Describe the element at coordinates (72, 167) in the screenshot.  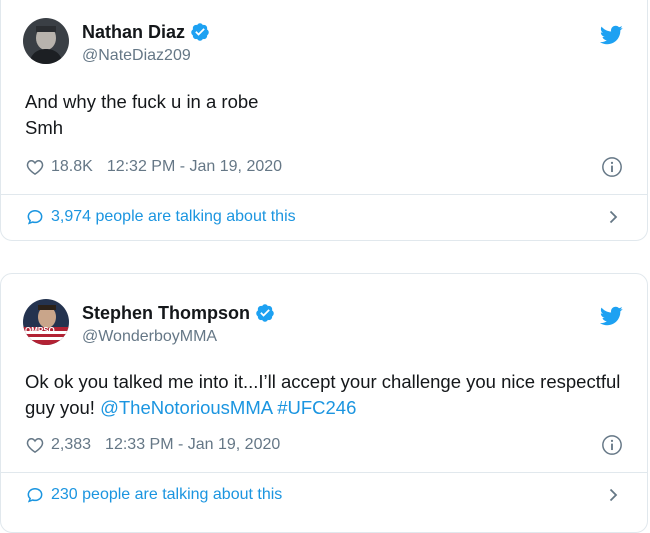
I see `like-count: 18.8K` at that location.